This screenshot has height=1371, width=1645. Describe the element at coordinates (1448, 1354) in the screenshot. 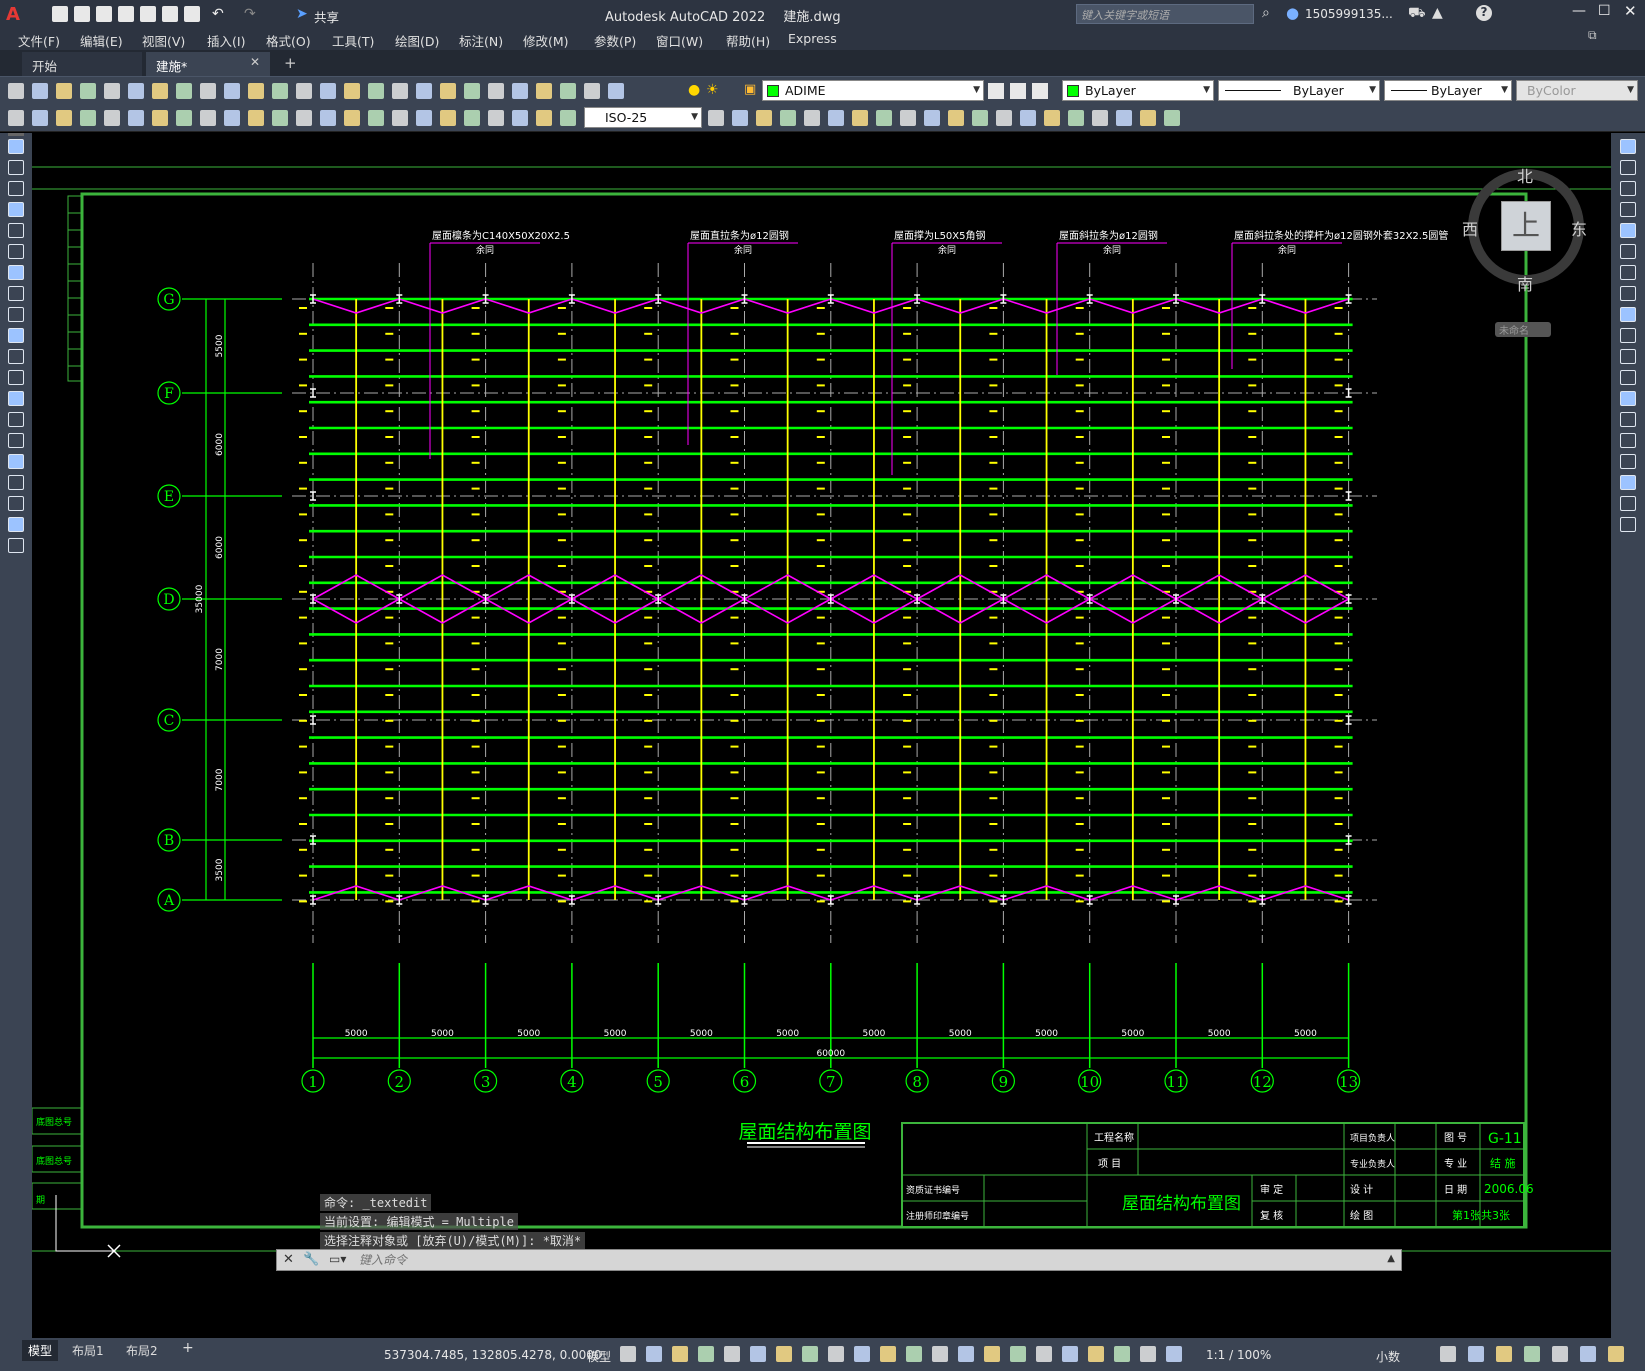

I see `lock-ui-icon` at that location.